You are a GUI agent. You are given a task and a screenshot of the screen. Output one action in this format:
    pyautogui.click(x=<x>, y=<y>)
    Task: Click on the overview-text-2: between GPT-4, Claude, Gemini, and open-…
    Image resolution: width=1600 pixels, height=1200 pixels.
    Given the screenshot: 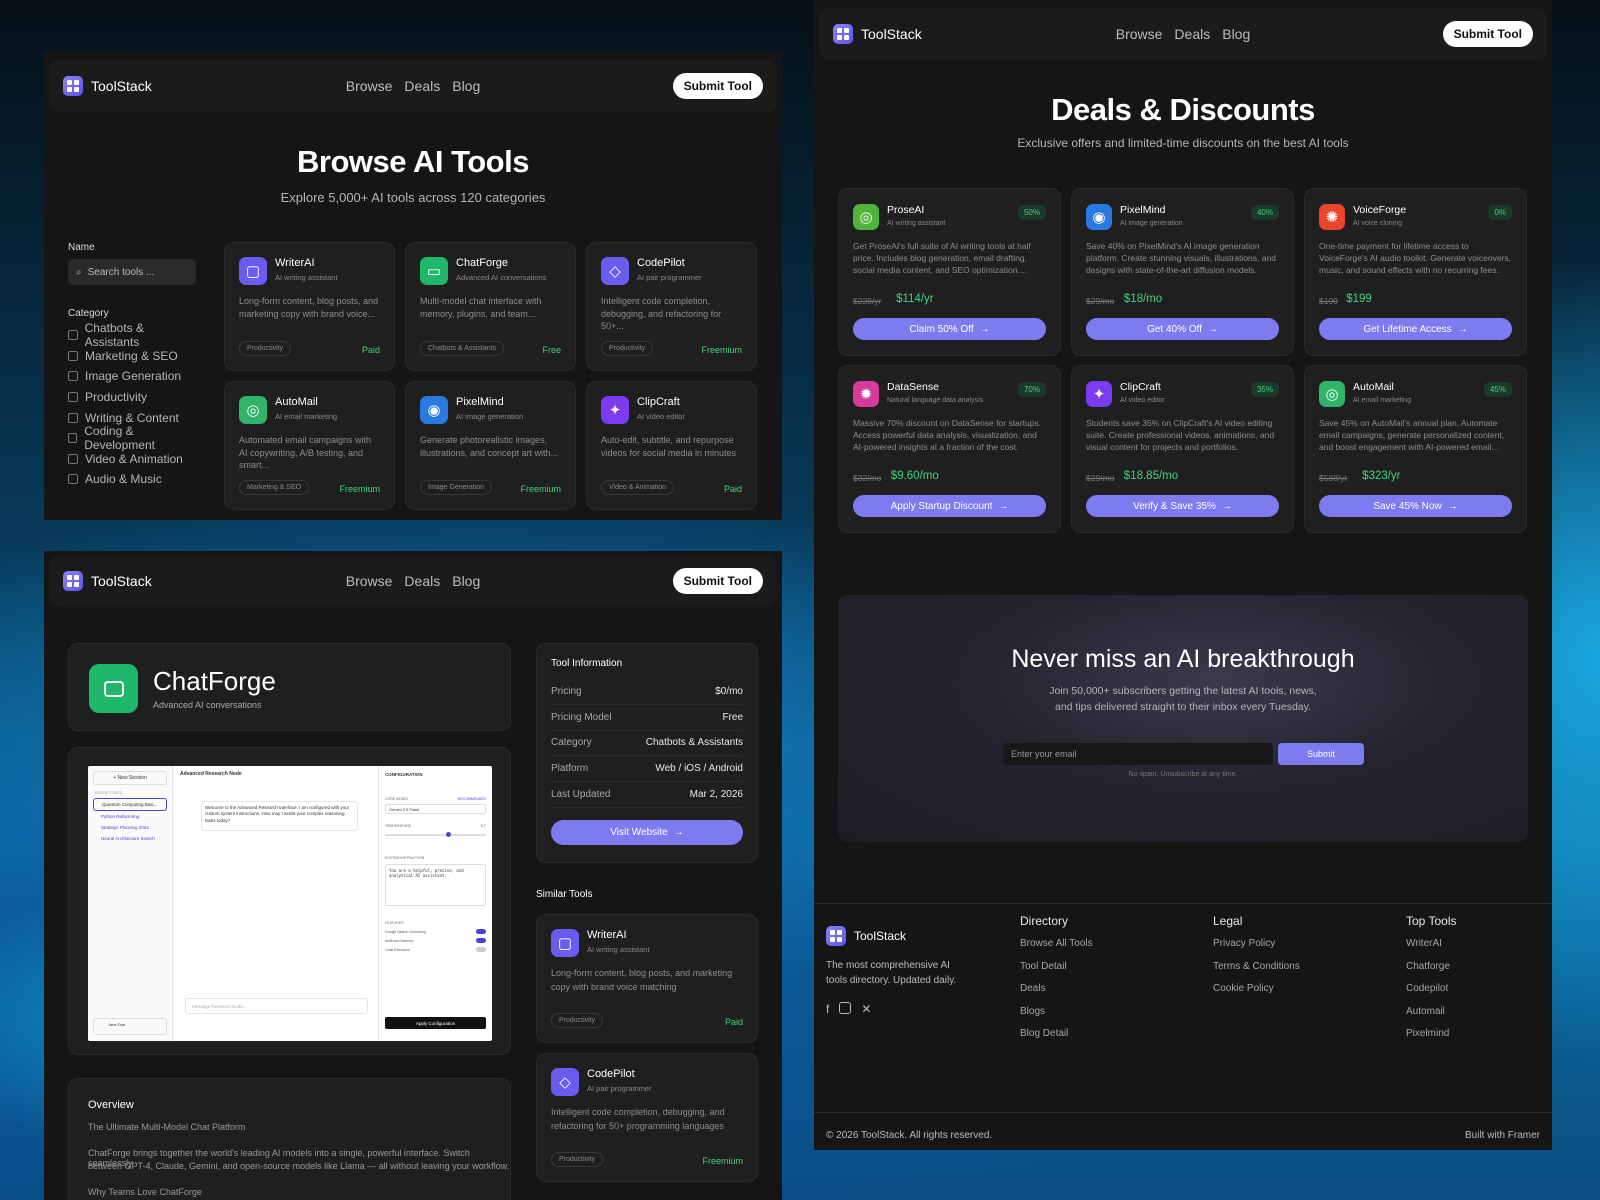 What is the action you would take?
    pyautogui.click(x=299, y=1166)
    